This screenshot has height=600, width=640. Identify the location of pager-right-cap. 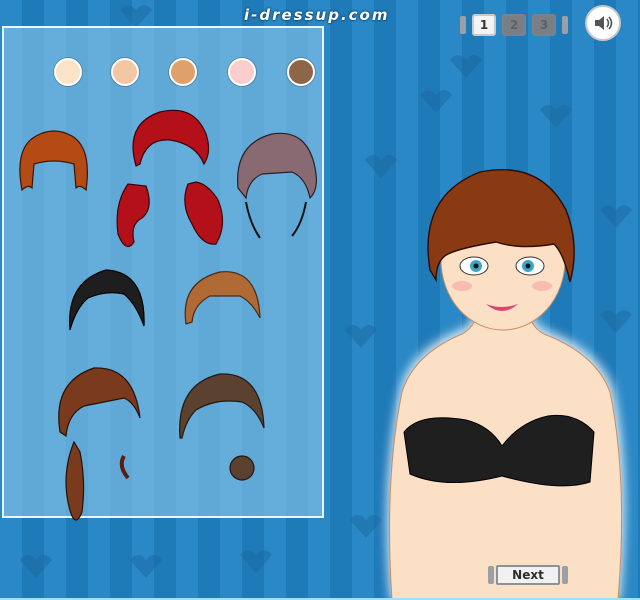
(565, 25).